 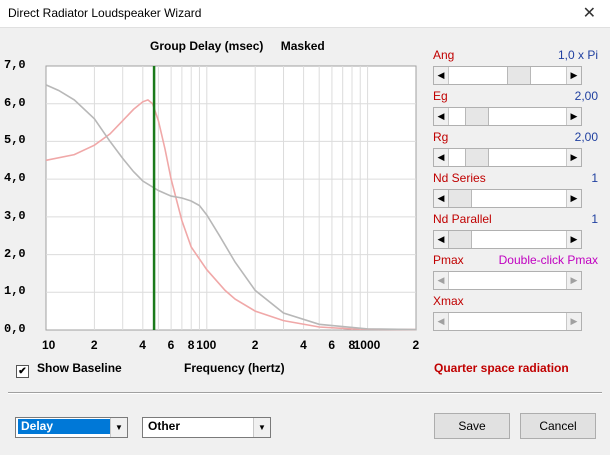 I want to click on other-select: Other ▼, so click(x=206, y=427).